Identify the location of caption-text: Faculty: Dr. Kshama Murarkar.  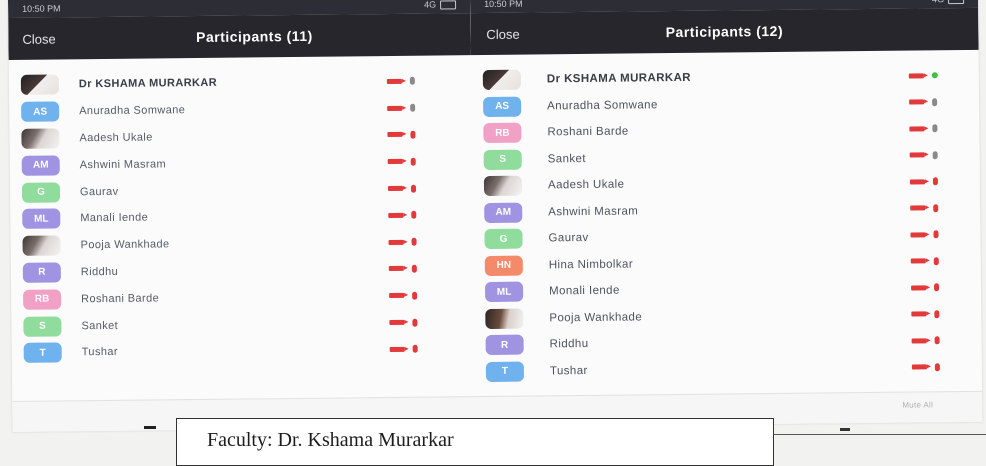
(330, 440).